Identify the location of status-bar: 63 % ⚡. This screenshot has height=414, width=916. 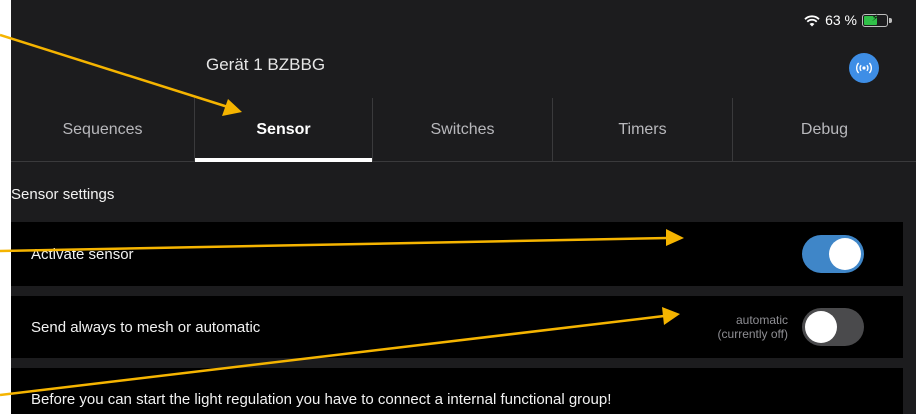
(848, 20).